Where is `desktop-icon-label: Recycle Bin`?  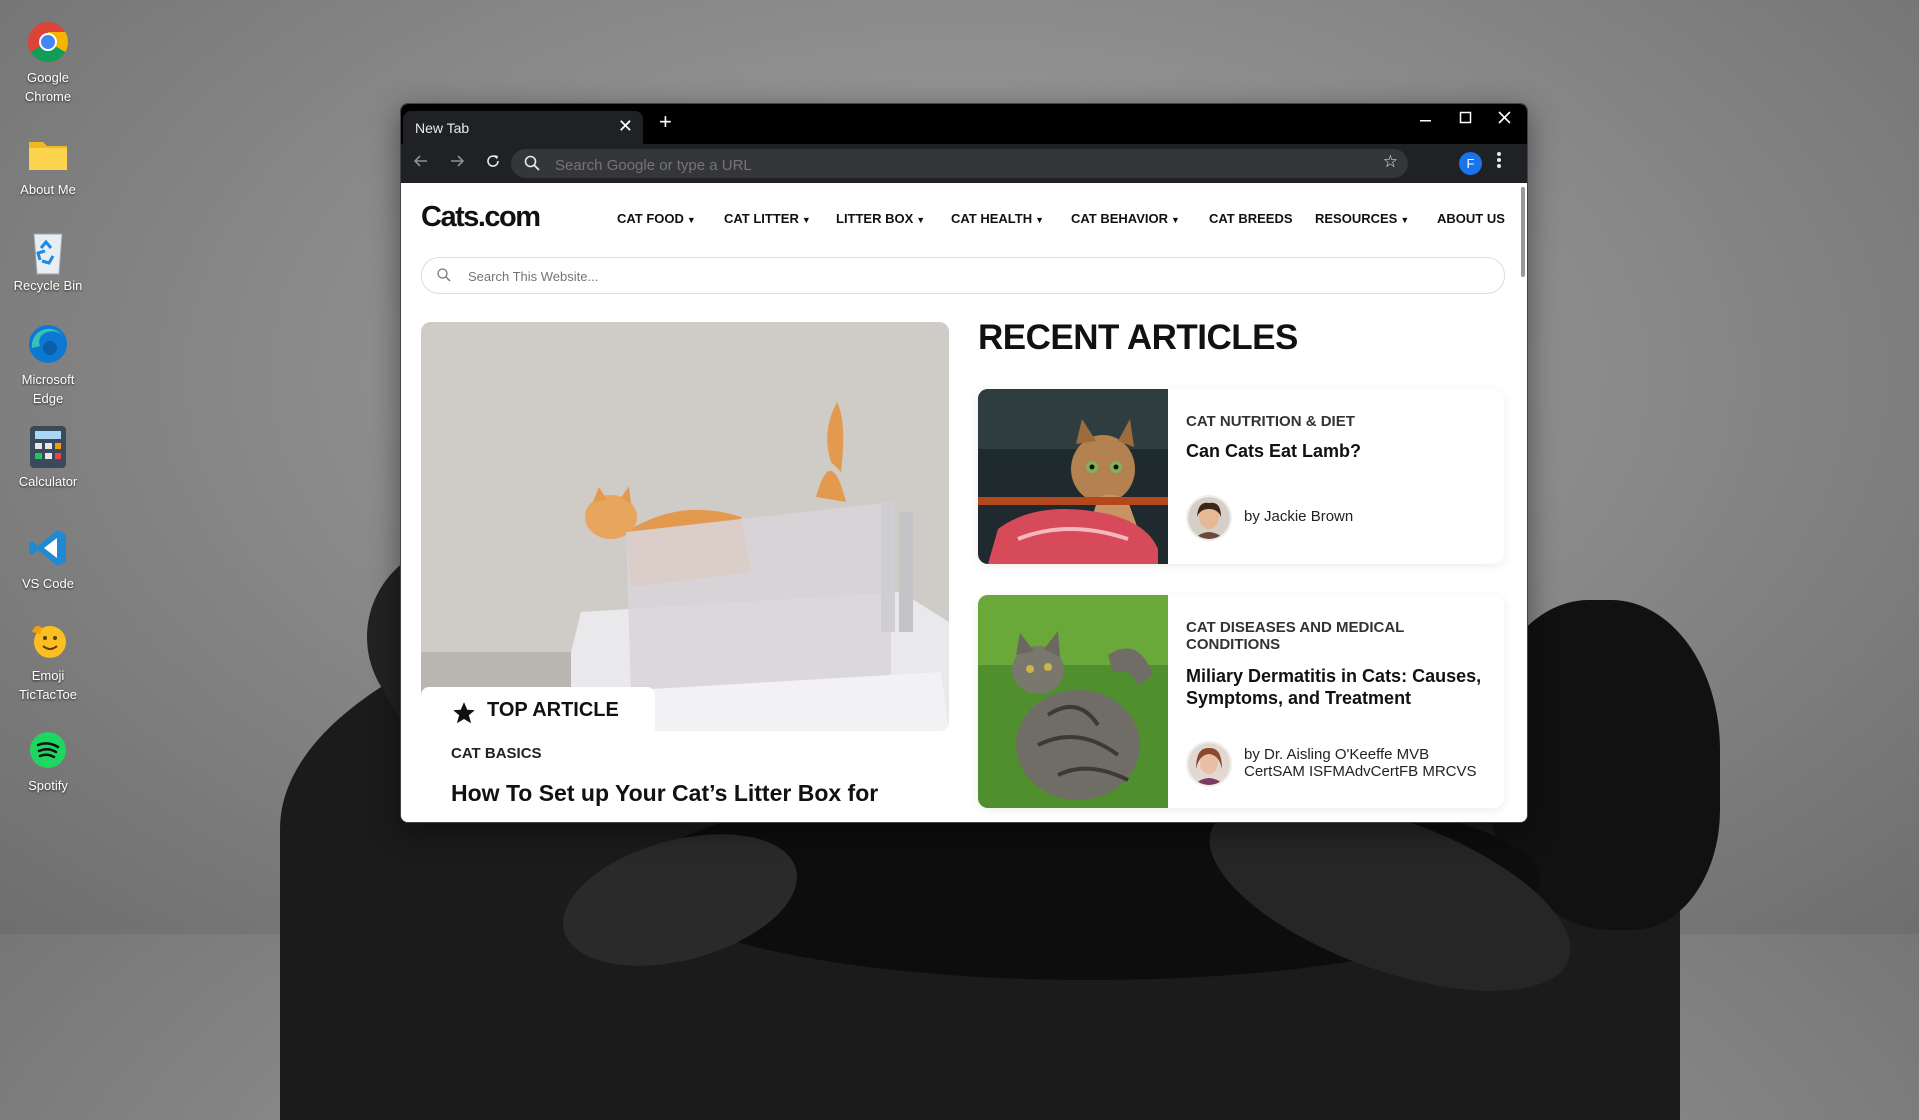
desktop-icon-label: Recycle Bin is located at coordinates (48, 285).